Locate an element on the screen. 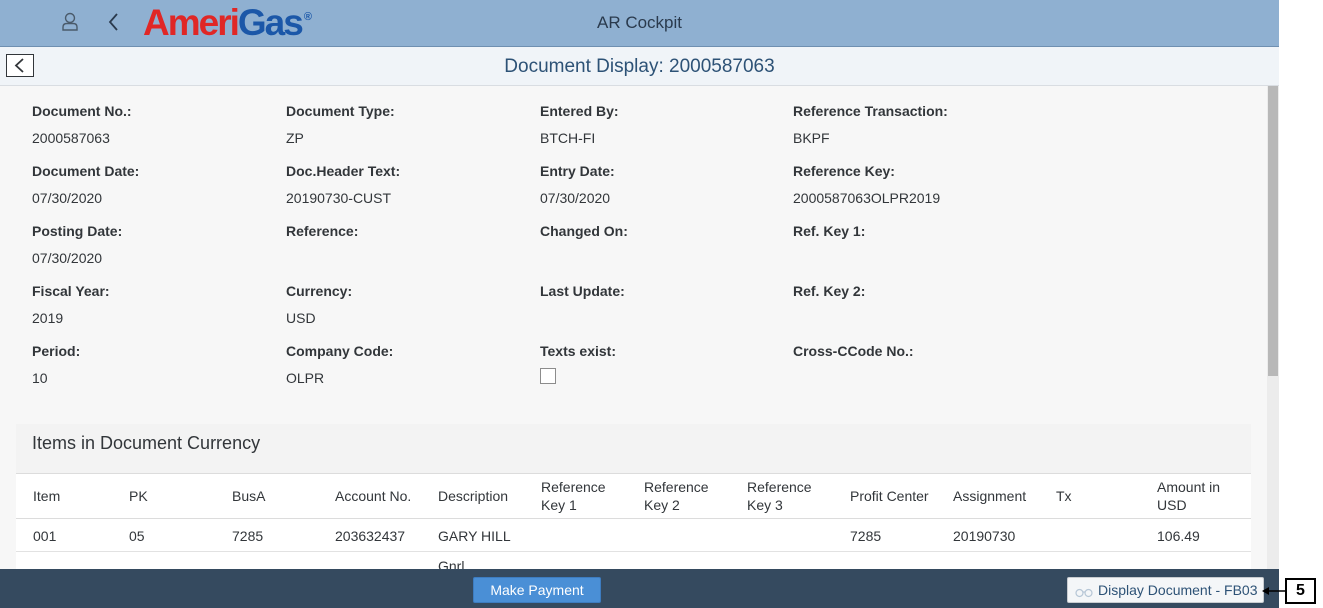  cell-item: 001 is located at coordinates (45, 536).